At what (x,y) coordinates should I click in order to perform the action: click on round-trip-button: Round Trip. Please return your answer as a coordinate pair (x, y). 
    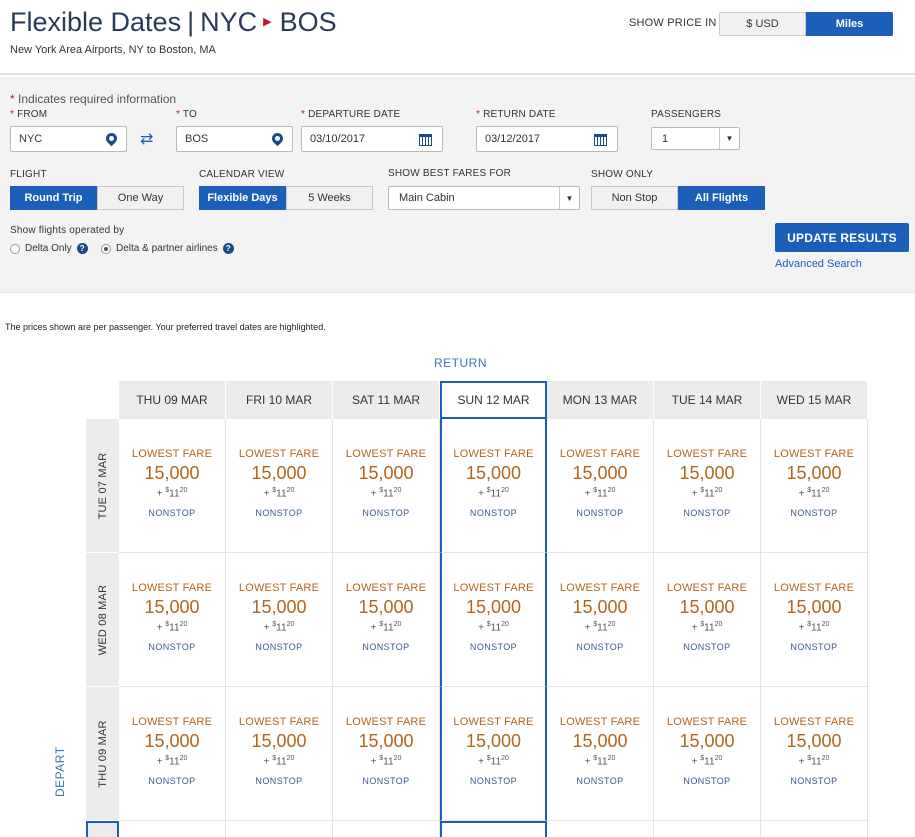
    Looking at the image, I should click on (53, 198).